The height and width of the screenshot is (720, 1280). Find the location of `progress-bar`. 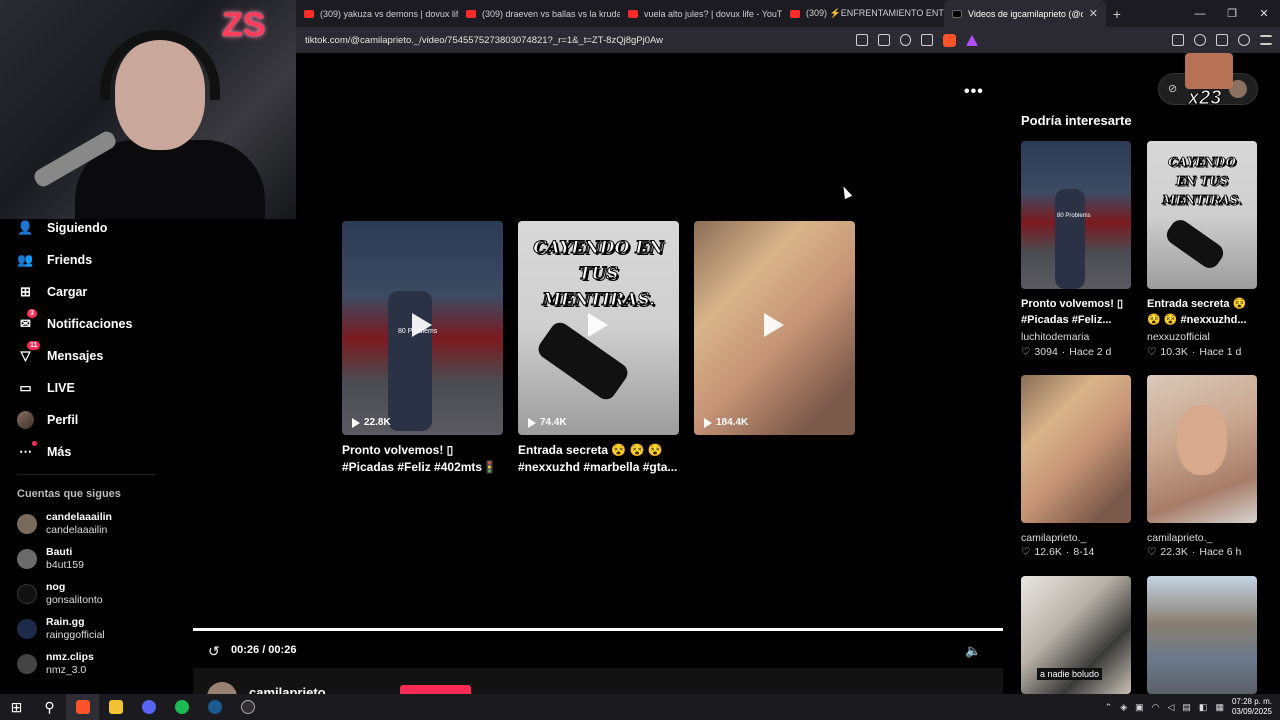

progress-bar is located at coordinates (598, 629).